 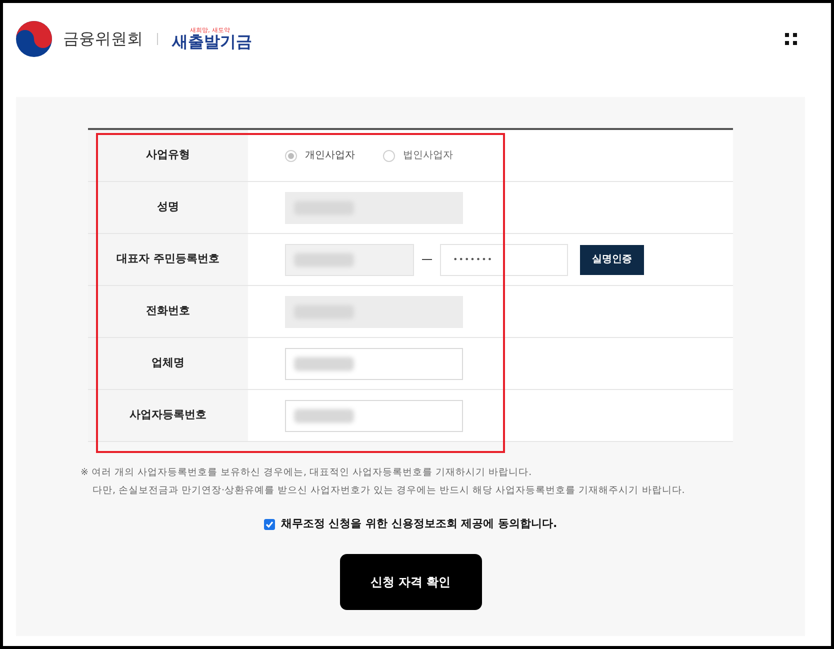 What do you see at coordinates (269, 524) in the screenshot?
I see `consent-checkbox` at bounding box center [269, 524].